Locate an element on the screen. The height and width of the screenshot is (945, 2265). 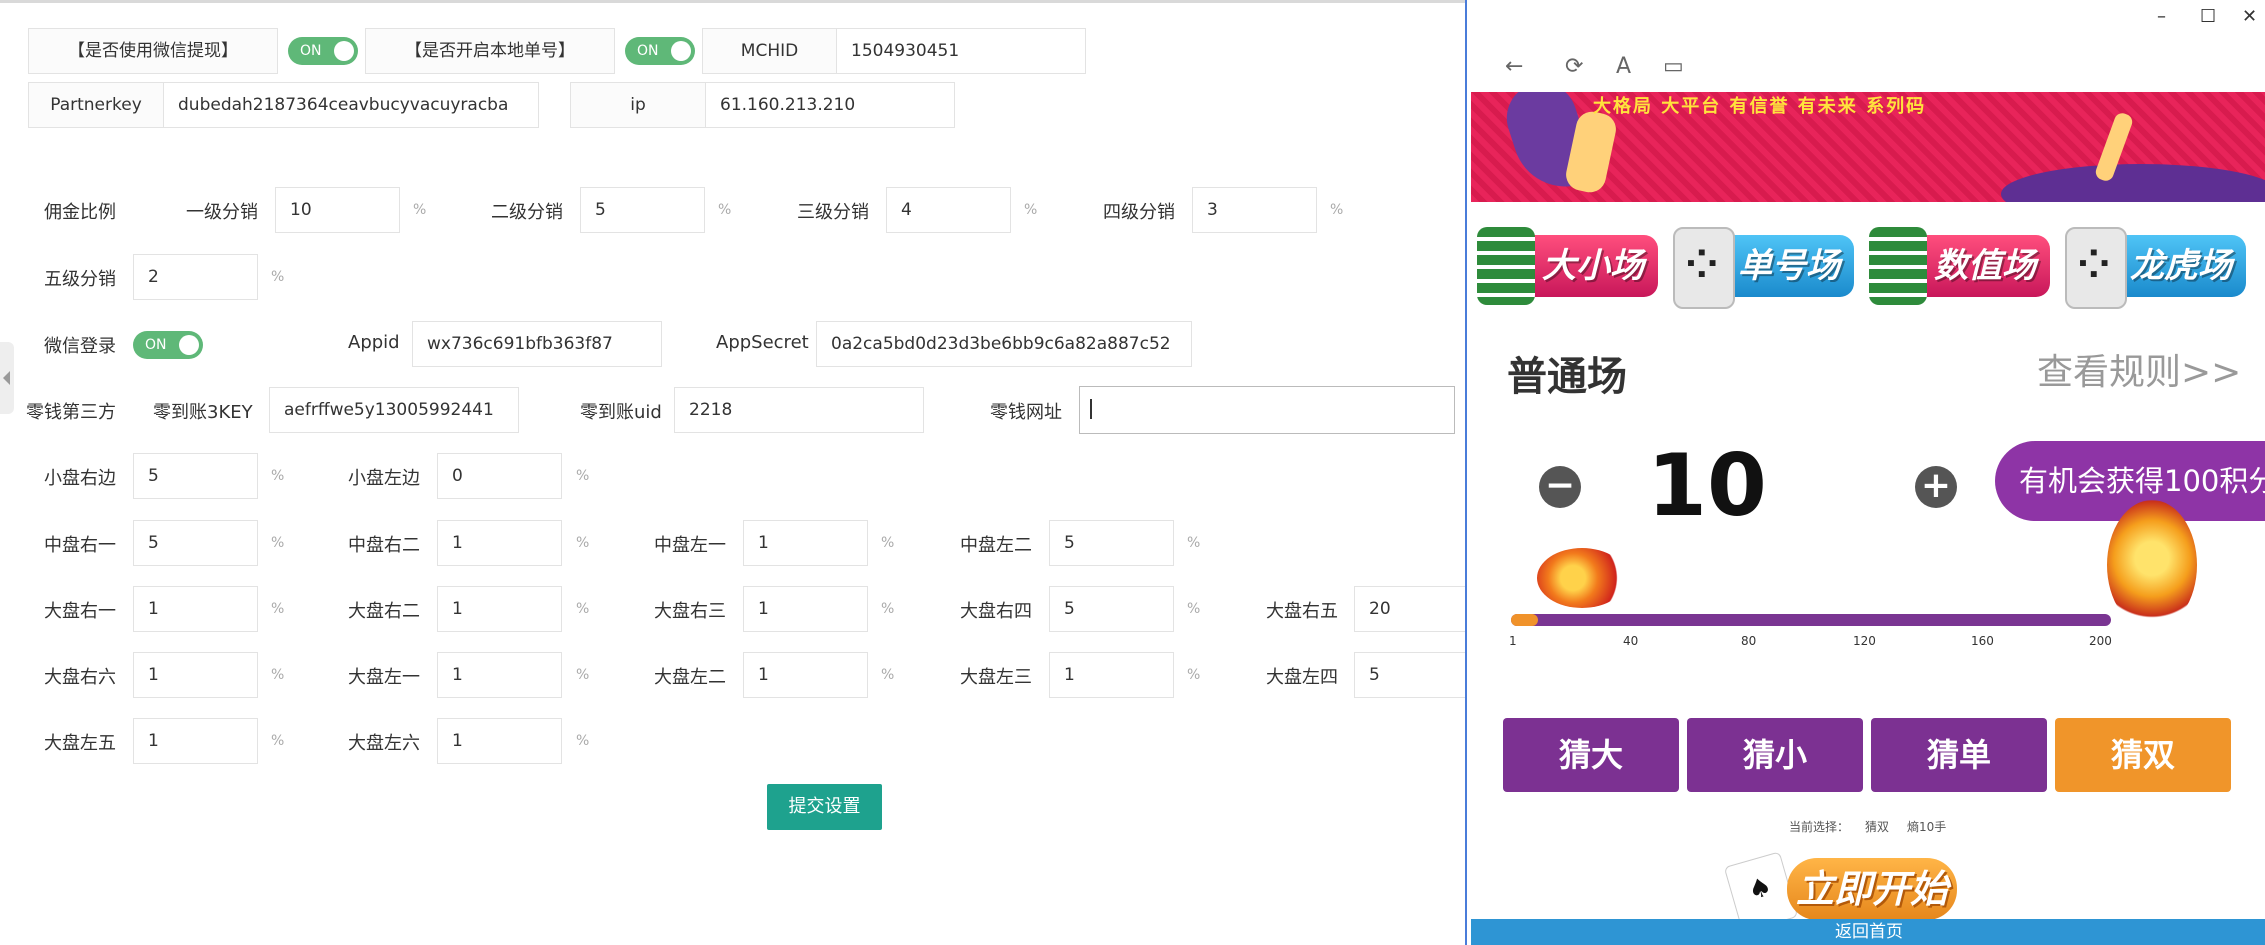
tab-big-small: 大小场 is located at coordinates (1567, 266).